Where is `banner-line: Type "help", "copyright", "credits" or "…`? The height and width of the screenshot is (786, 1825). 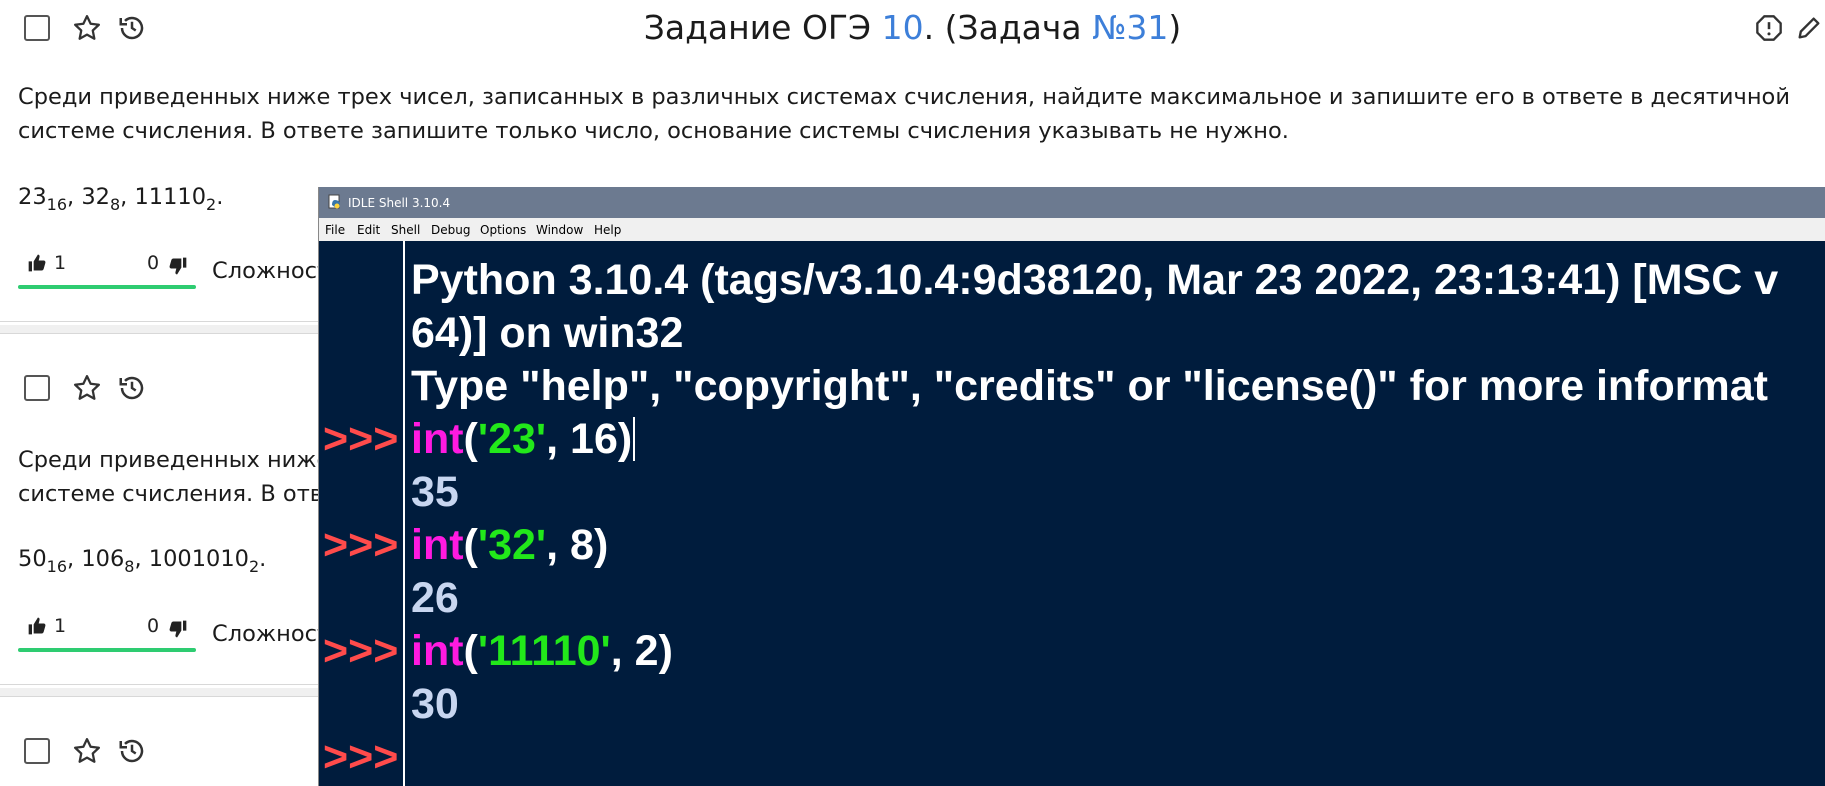
banner-line: Type "help", "copyright", "credits" or "… is located at coordinates (1089, 386).